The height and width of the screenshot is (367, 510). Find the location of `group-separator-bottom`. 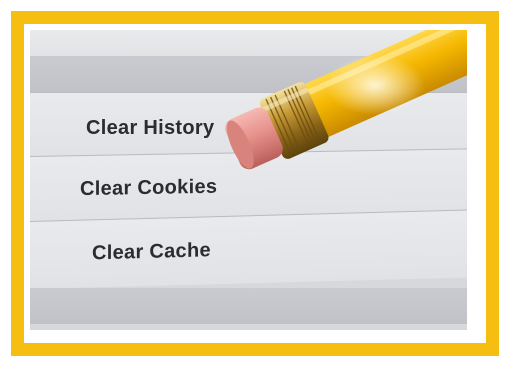

group-separator-bottom is located at coordinates (248, 306).